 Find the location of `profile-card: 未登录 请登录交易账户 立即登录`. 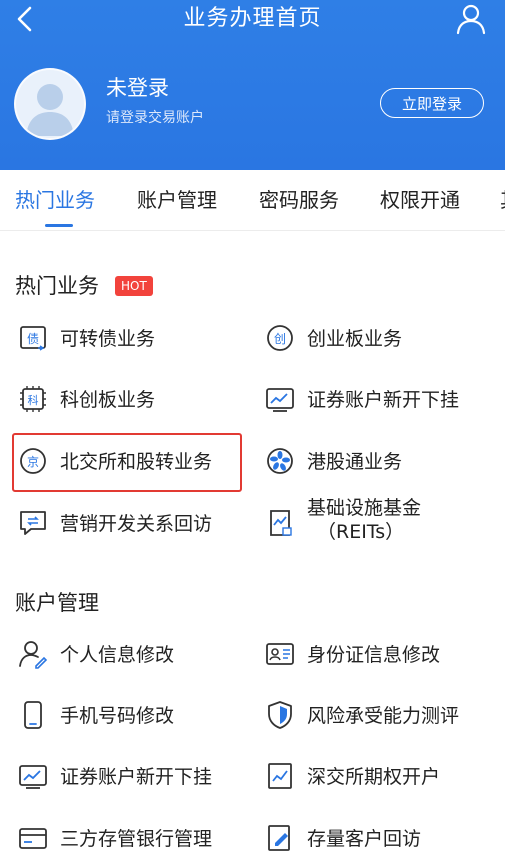

profile-card: 未登录 请登录交易账户 立即登录 is located at coordinates (254, 104).